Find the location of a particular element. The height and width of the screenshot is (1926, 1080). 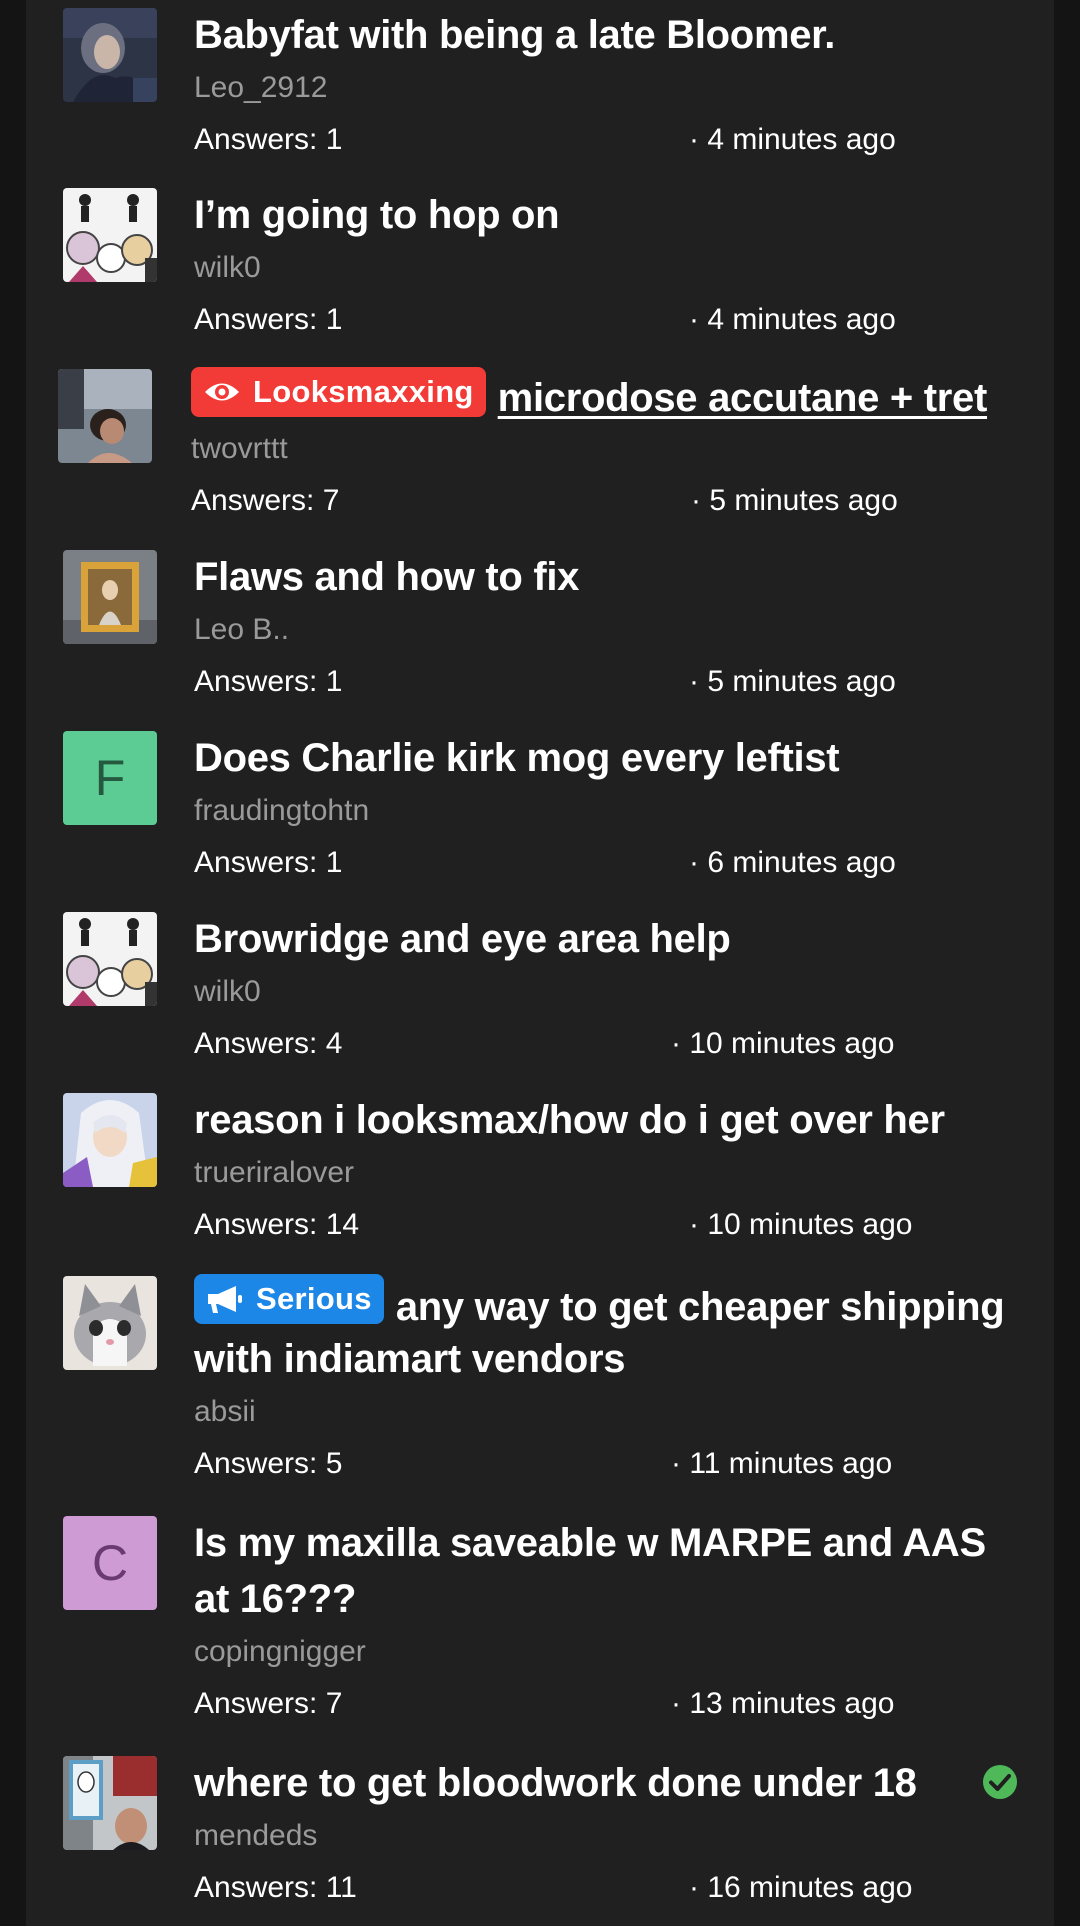

thread-author: mendeds is located at coordinates (255, 1836).